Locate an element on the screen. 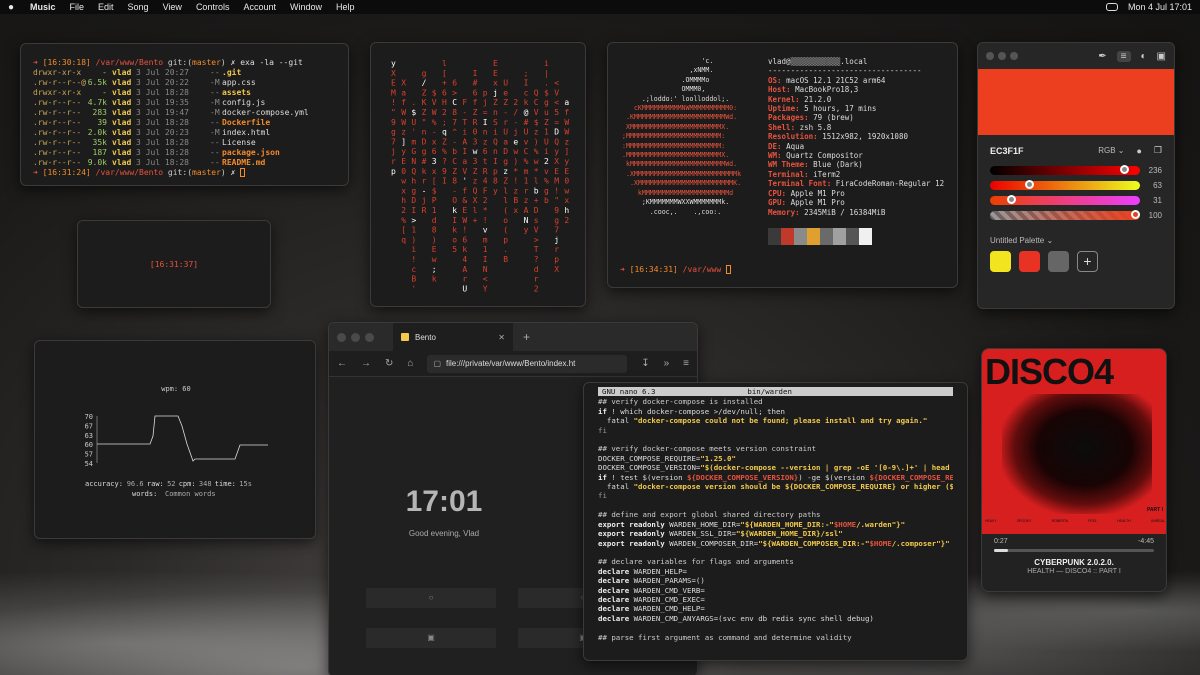 This screenshot has height=675, width=1200. forward-icon: → is located at coordinates (366, 363).